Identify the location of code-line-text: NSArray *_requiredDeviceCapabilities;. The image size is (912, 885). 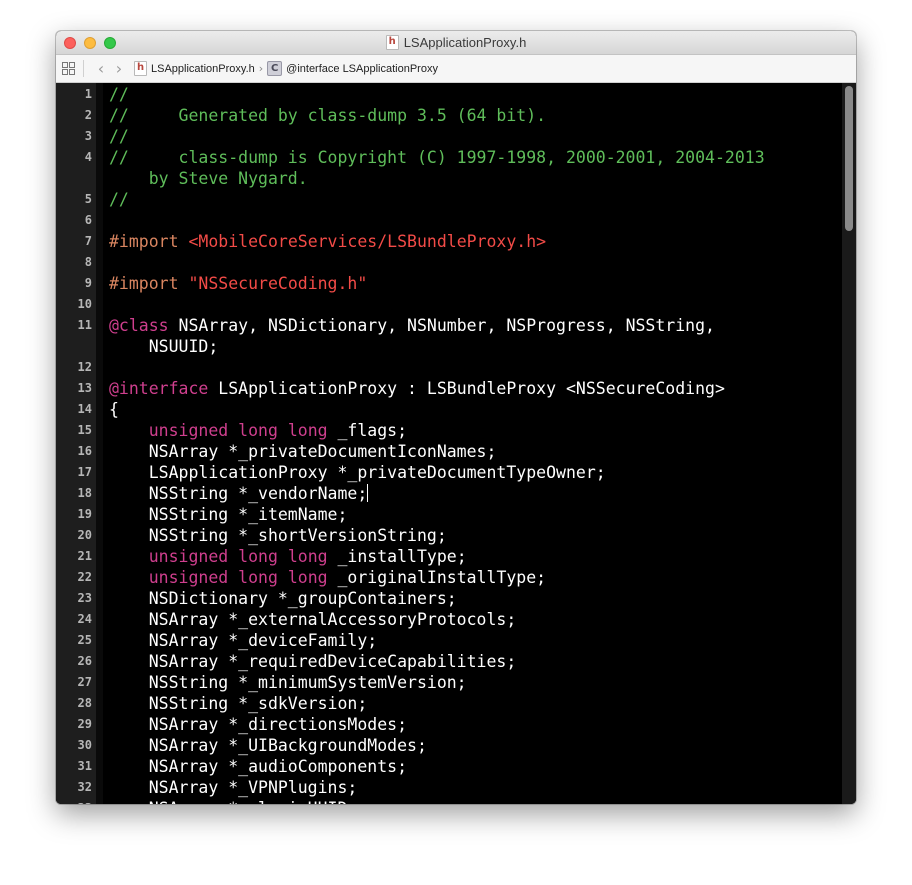
(304, 661).